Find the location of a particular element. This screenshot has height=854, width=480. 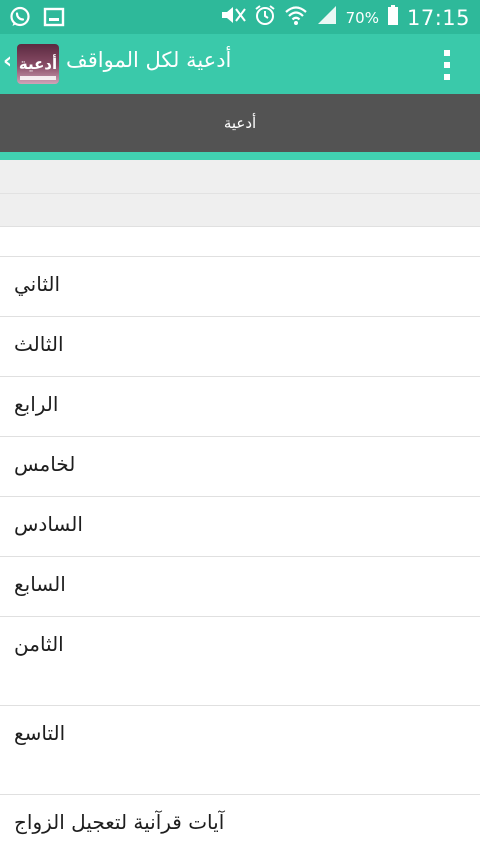

list-item-label: الثامن is located at coordinates (39, 644).